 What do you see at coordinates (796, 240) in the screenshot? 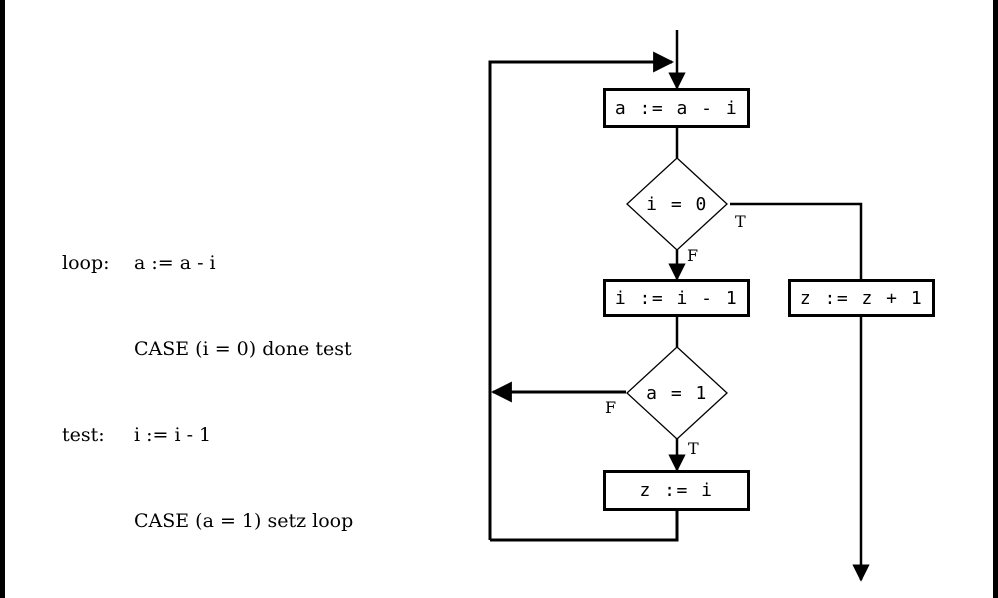
I see `edge-n2-true-to-n4` at bounding box center [796, 240].